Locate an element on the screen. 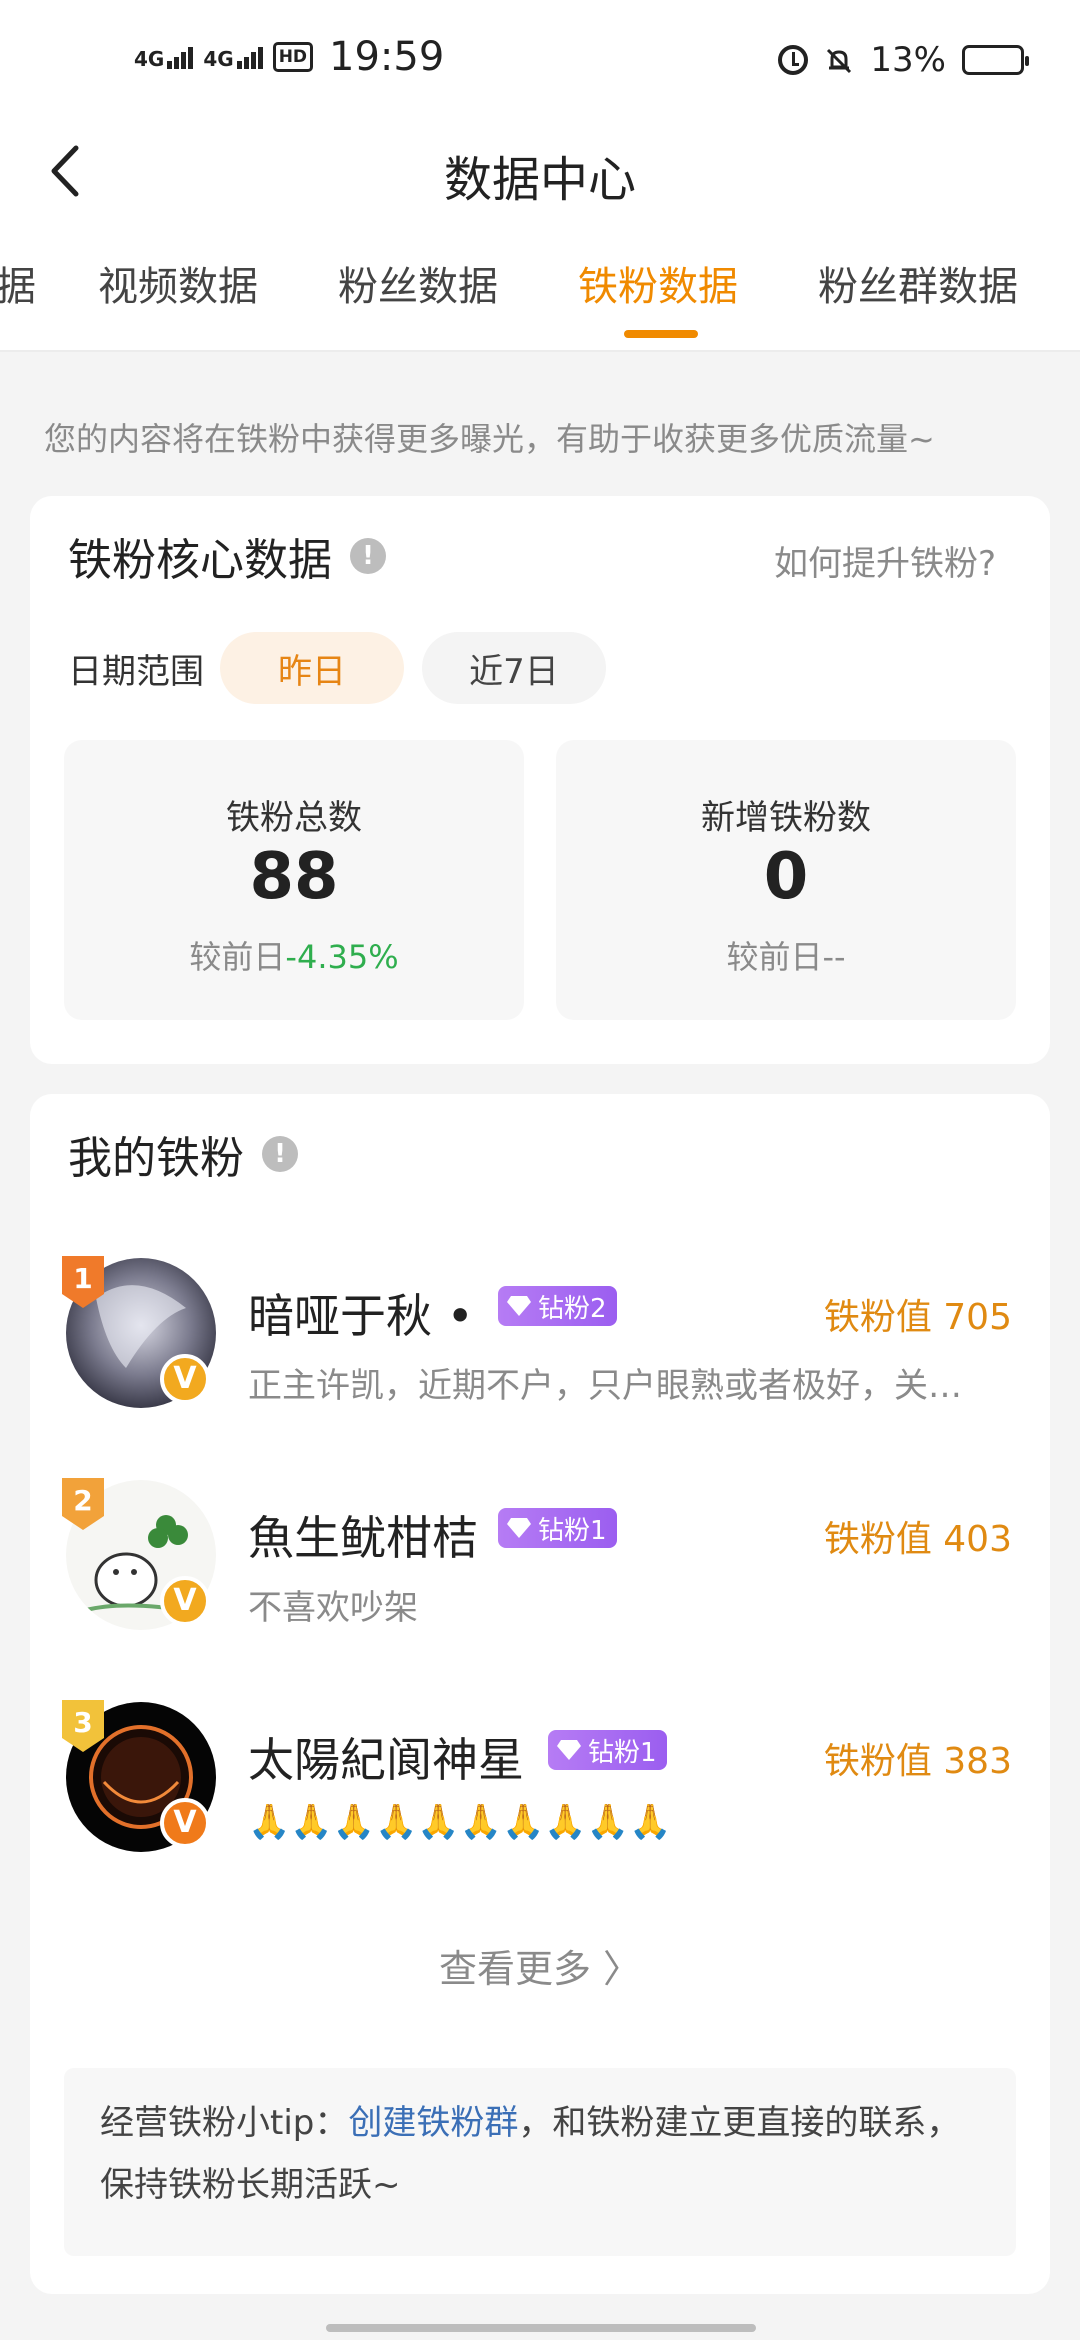  core-data-title: 铁粉核心数据 ! is located at coordinates (227, 556).